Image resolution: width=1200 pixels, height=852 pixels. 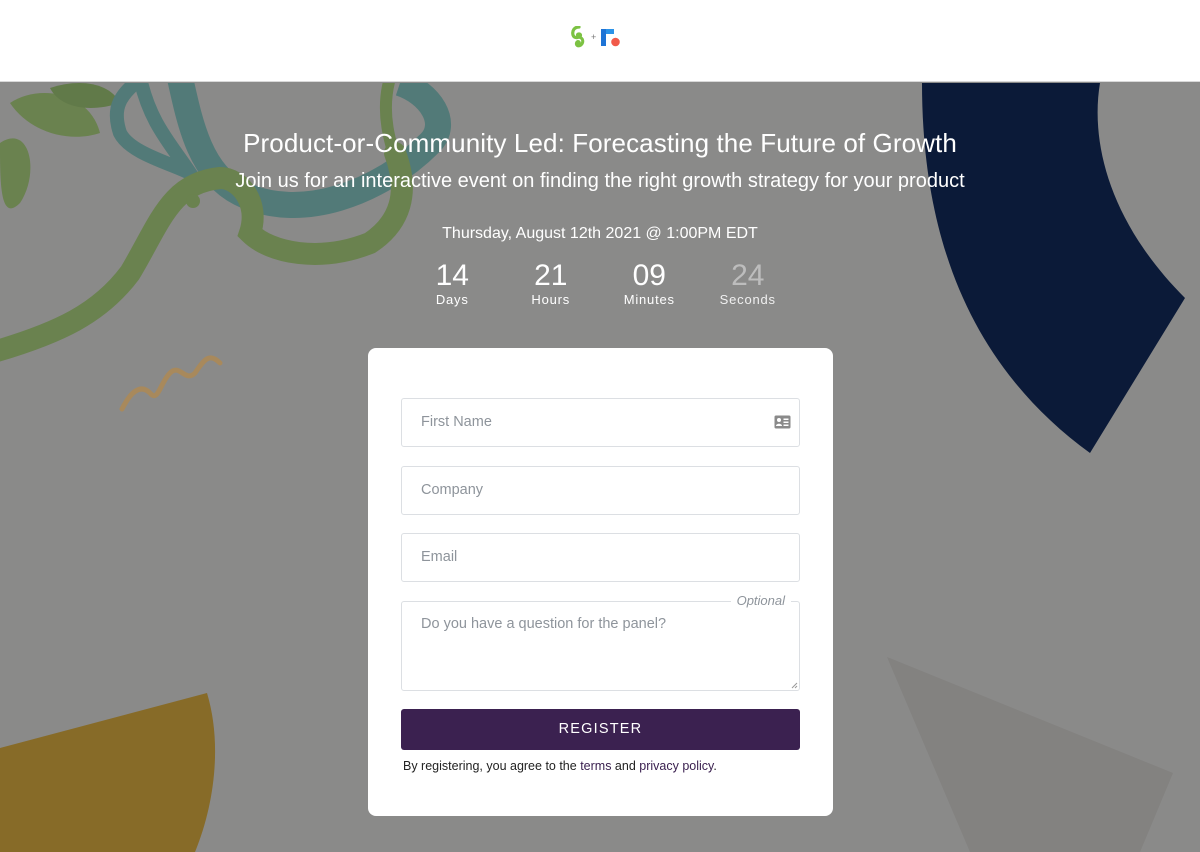 What do you see at coordinates (551, 299) in the screenshot?
I see `countdown-label: Hours` at bounding box center [551, 299].